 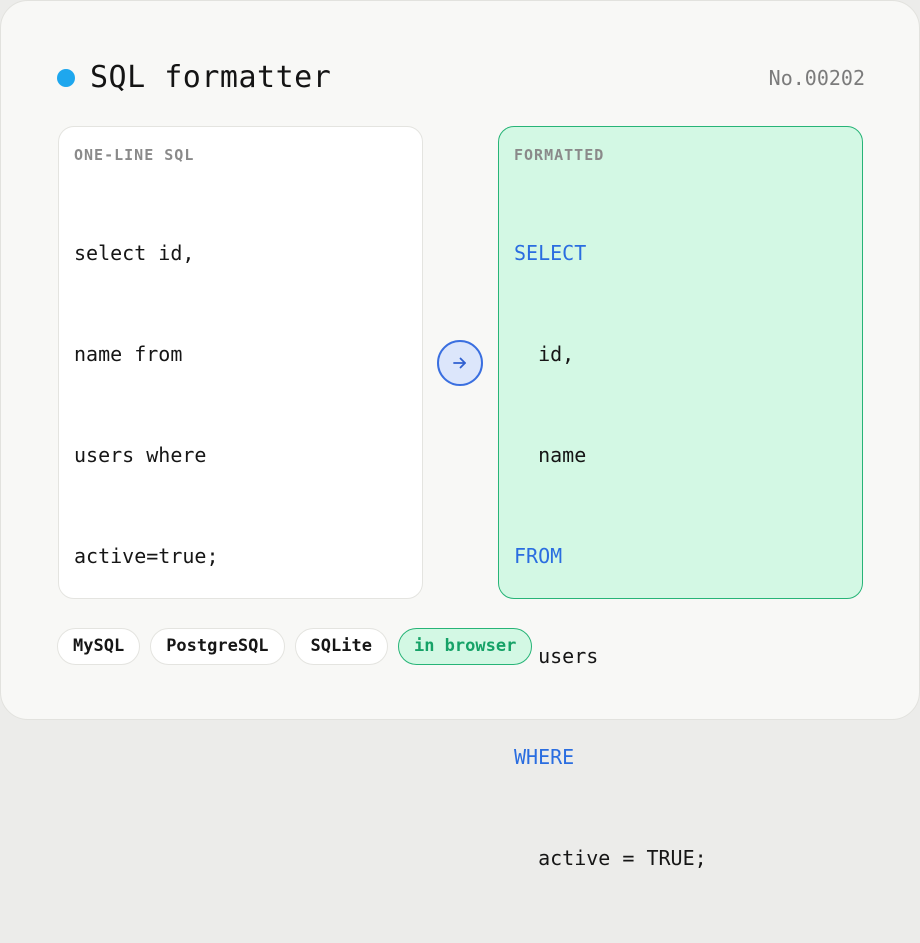 I want to click on serial-number: No.00202, so click(x=816, y=78).